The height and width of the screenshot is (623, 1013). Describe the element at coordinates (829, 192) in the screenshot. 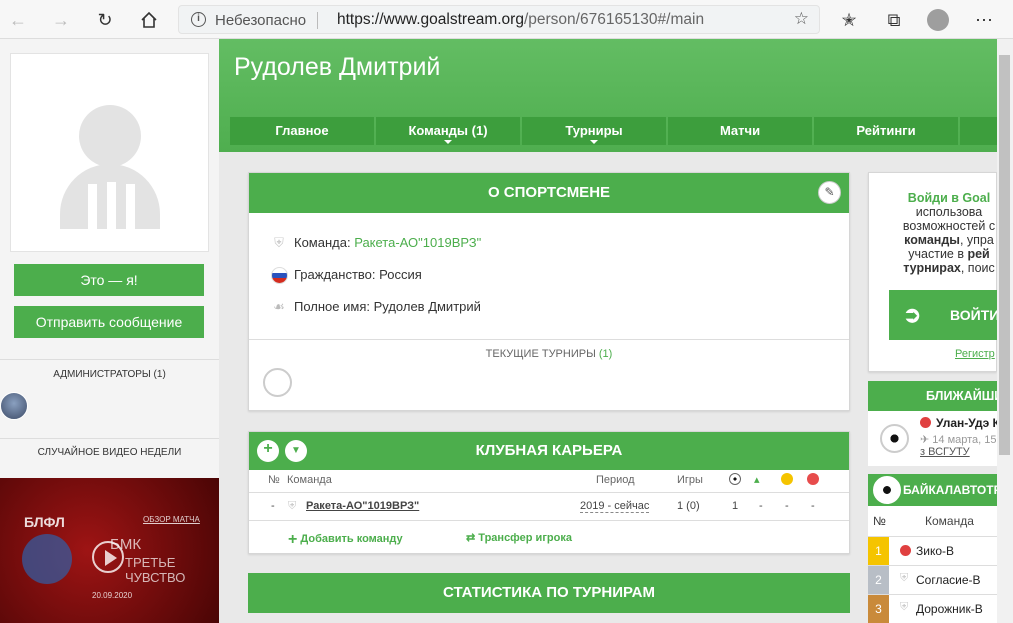

I see `edit-pencil-icon: ✎` at that location.